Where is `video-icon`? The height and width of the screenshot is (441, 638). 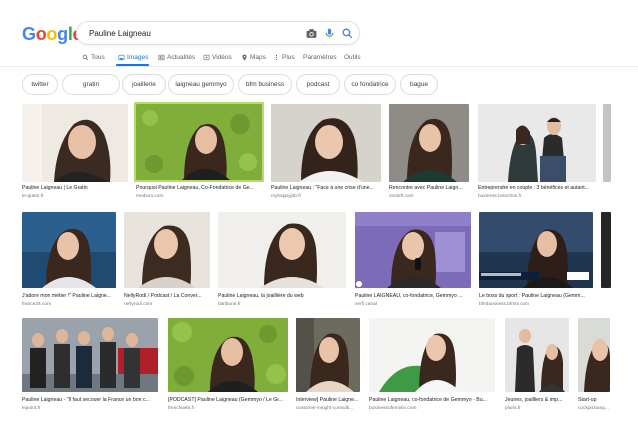 video-icon is located at coordinates (206, 57).